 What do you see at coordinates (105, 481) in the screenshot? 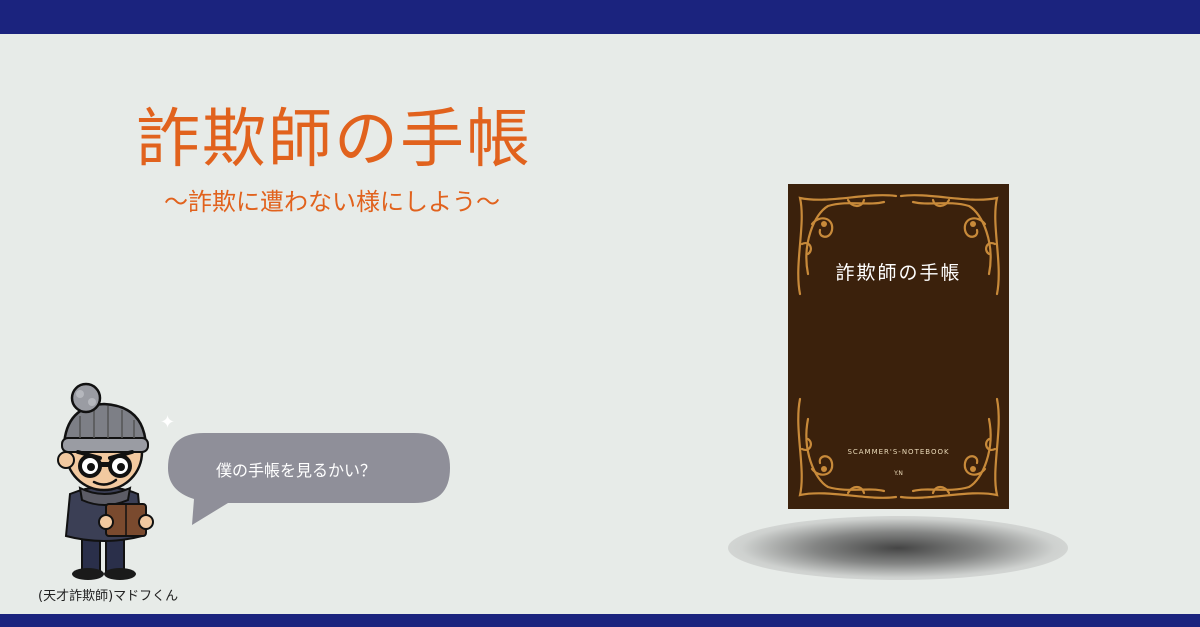
I see `character-madoff-icon` at bounding box center [105, 481].